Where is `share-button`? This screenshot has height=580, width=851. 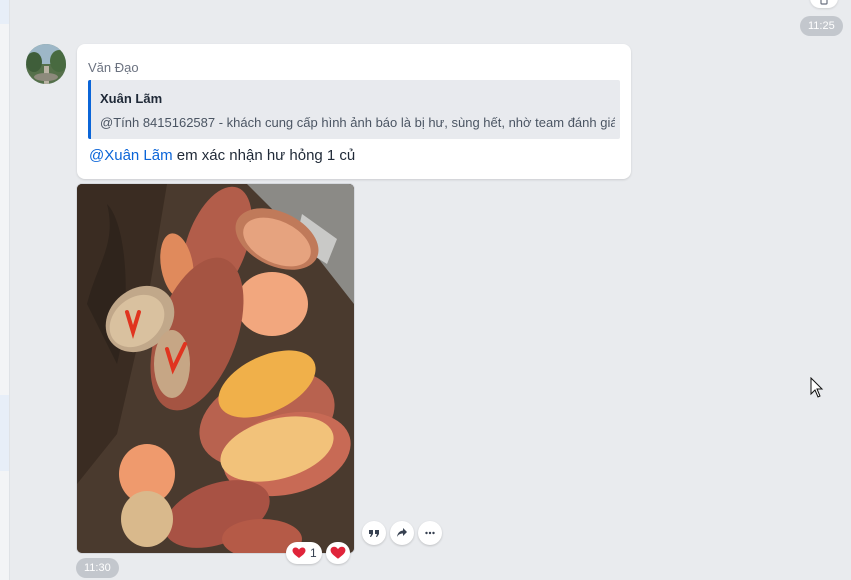
share-button is located at coordinates (402, 533).